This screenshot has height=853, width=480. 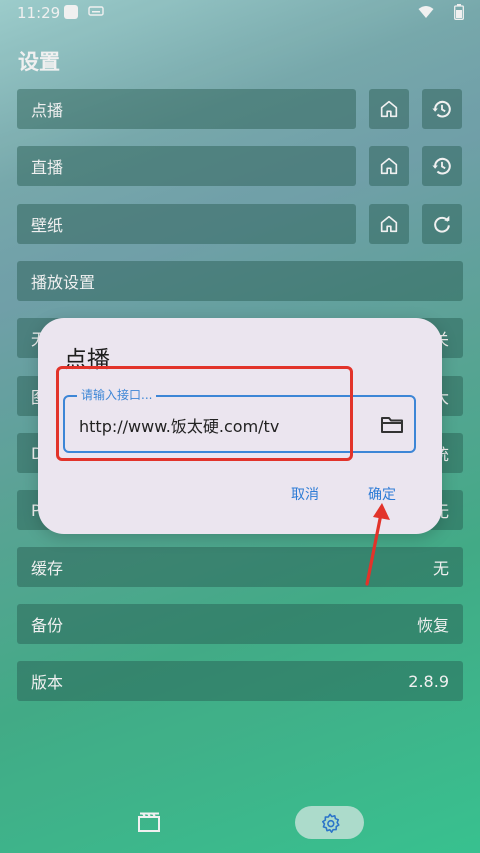 I want to click on annotation-arrow-icon, so click(x=377, y=544).